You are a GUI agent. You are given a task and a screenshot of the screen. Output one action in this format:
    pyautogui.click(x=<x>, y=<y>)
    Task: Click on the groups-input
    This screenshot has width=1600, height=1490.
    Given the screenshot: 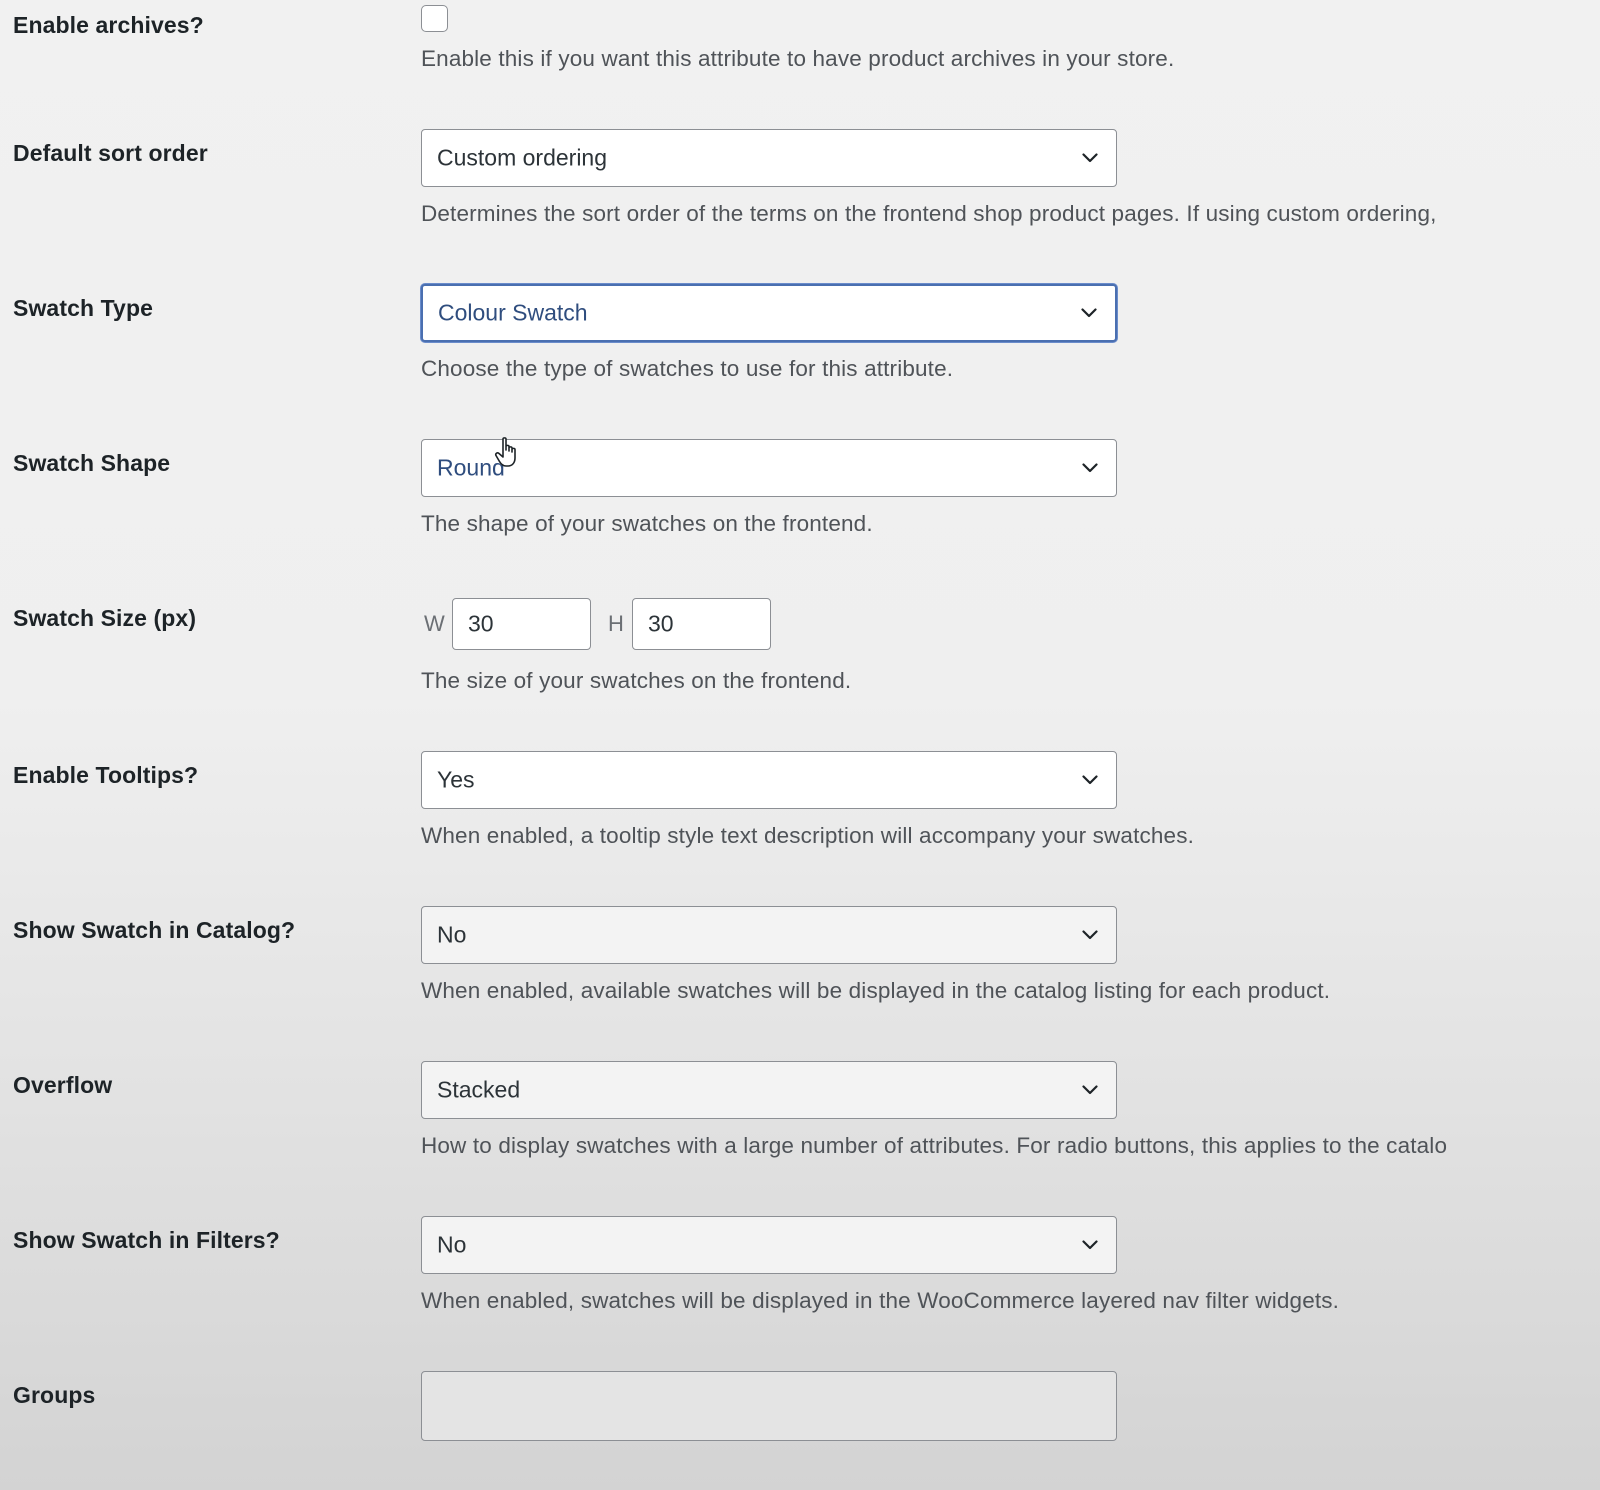 What is the action you would take?
    pyautogui.click(x=769, y=1406)
    